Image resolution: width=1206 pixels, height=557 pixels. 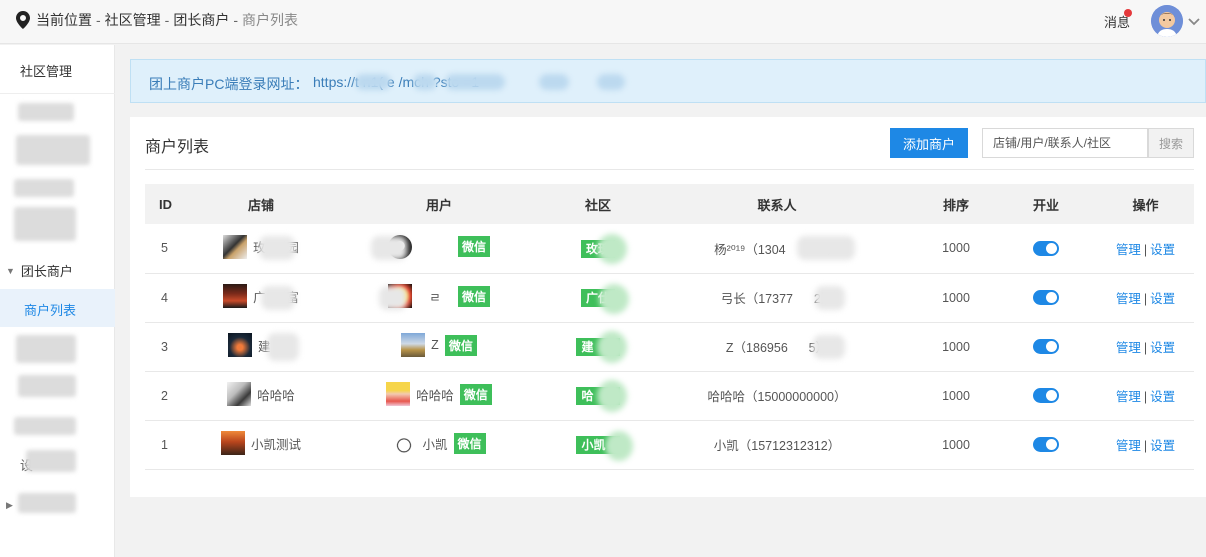 I want to click on sidebar-item-merchant-list: 商户列表, so click(x=57, y=308).